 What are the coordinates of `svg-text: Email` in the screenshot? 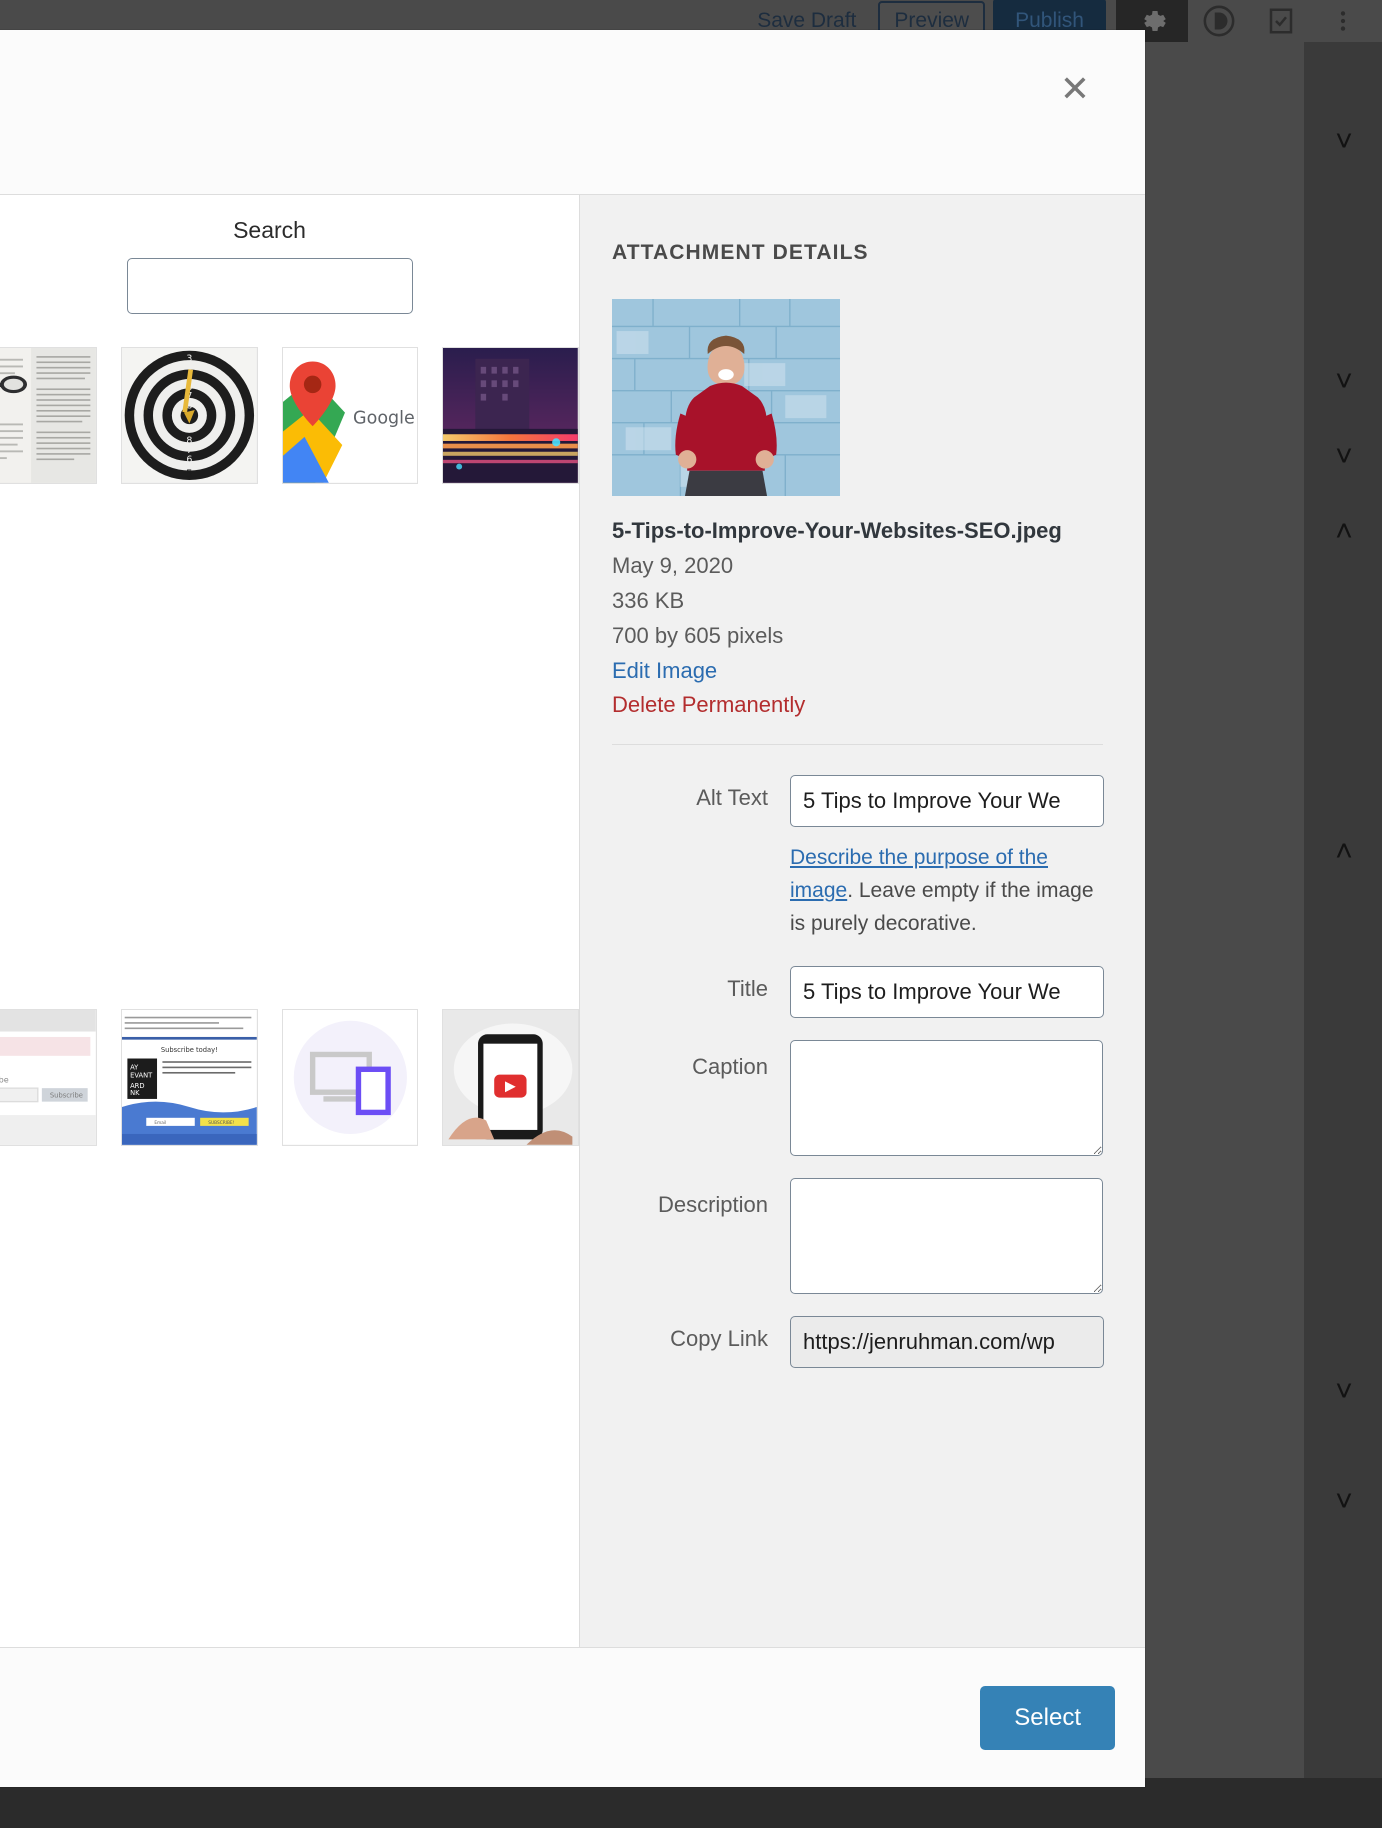 It's located at (160, 1123).